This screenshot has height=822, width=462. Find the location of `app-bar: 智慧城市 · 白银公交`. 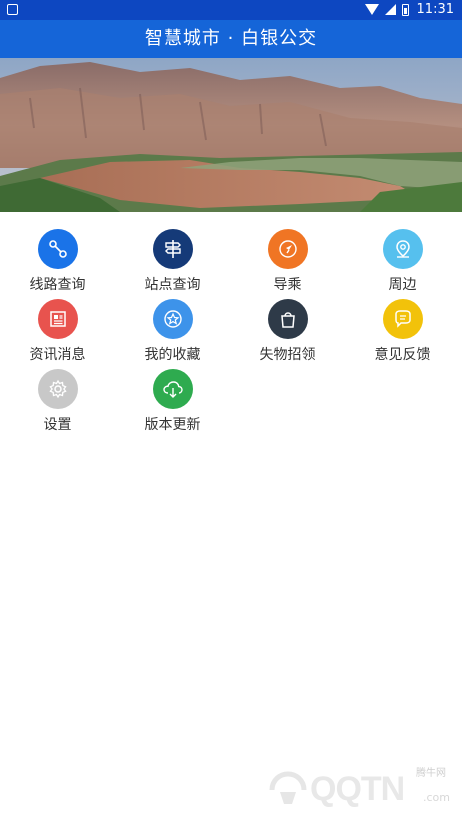

app-bar: 智慧城市 · 白银公交 is located at coordinates (231, 39).